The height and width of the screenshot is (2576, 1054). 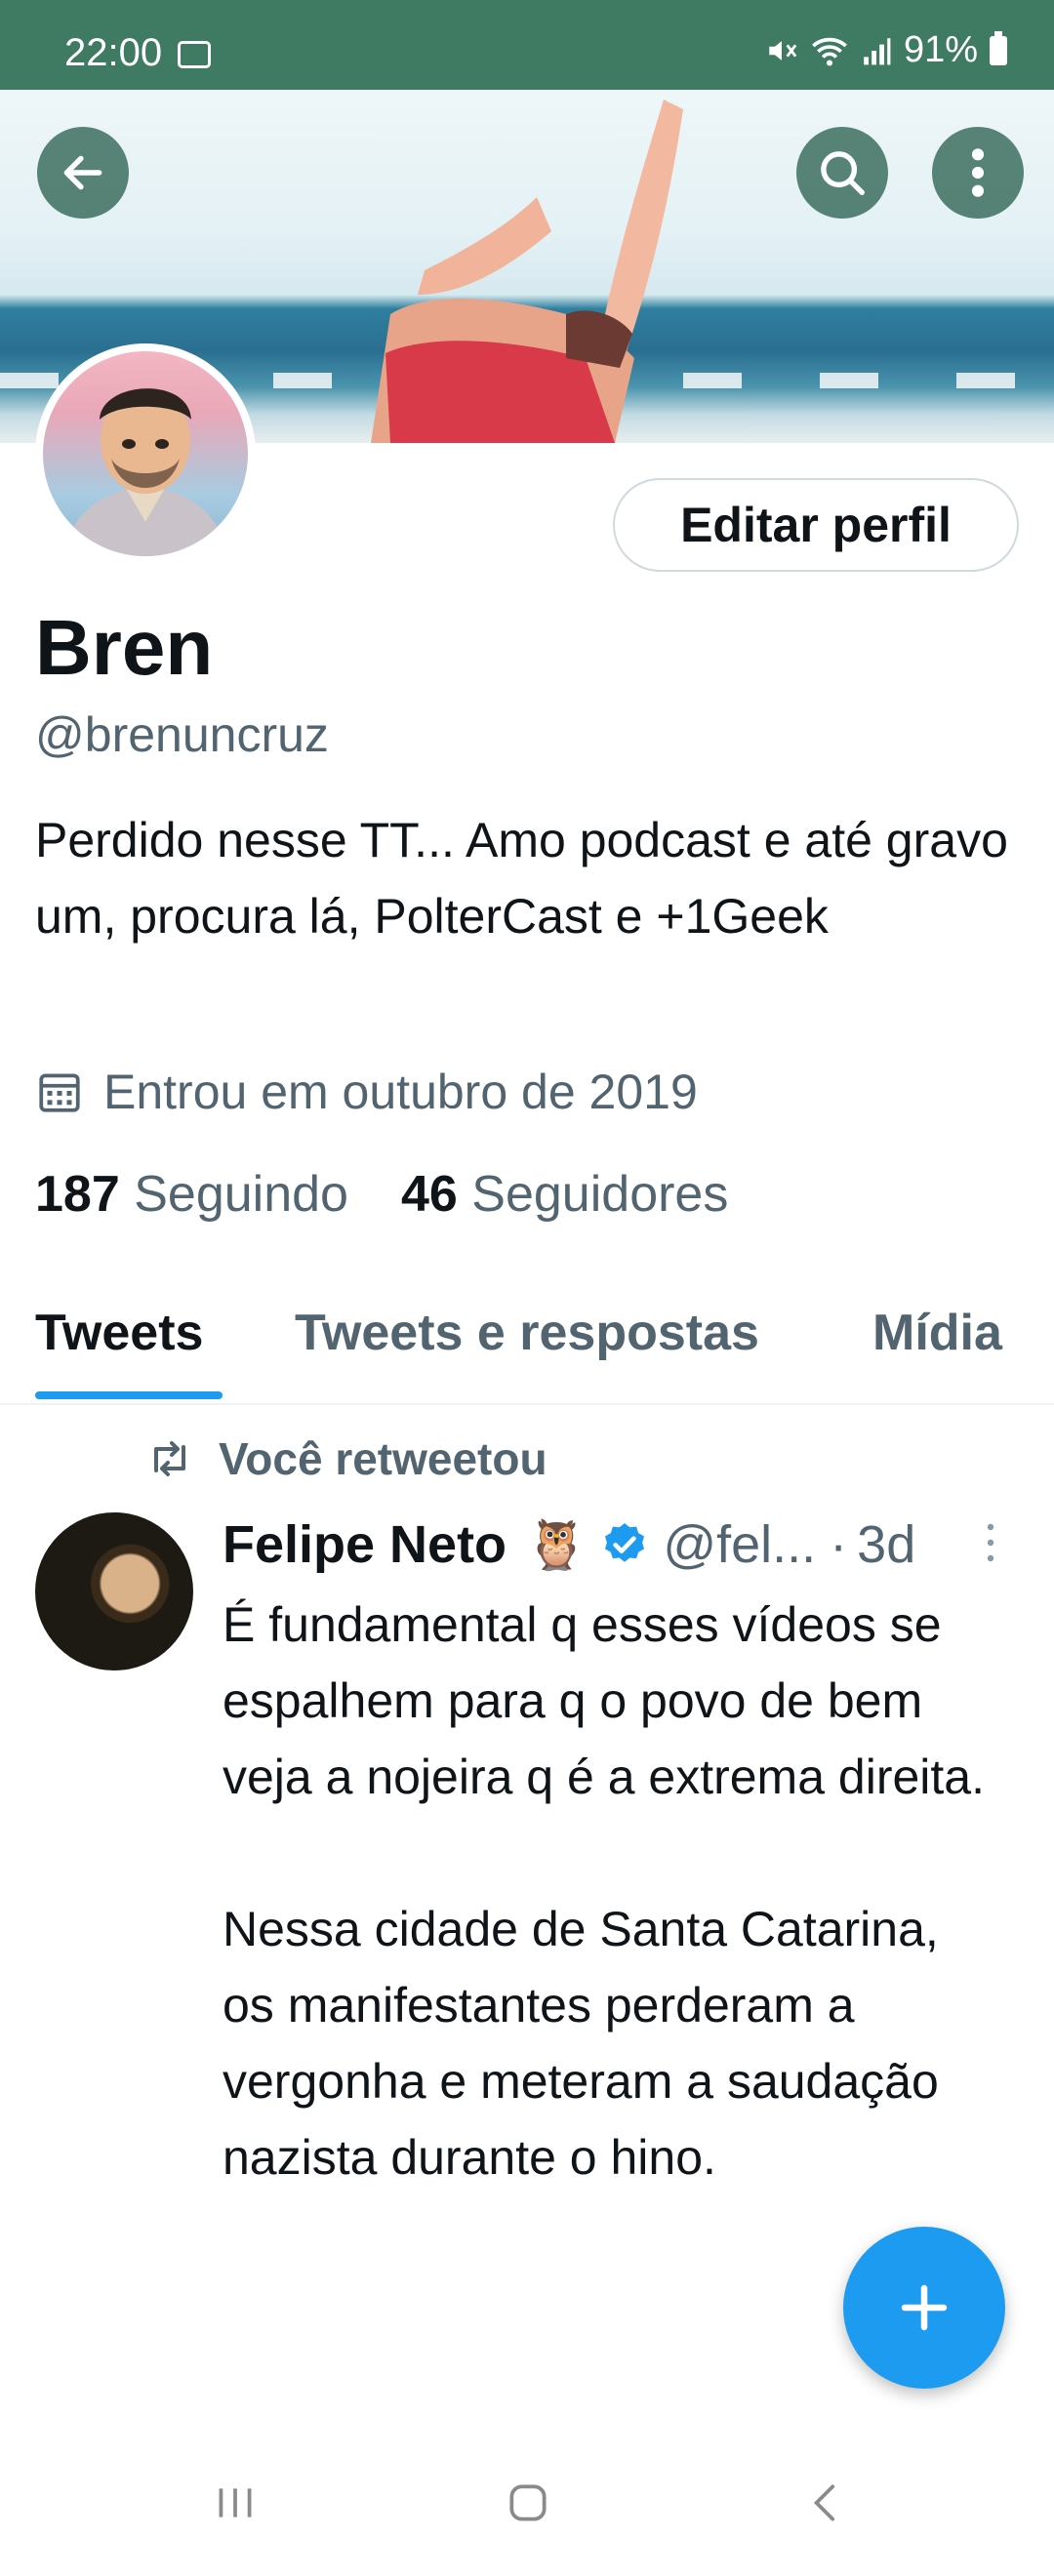 What do you see at coordinates (528, 2502) in the screenshot?
I see `home-icon` at bounding box center [528, 2502].